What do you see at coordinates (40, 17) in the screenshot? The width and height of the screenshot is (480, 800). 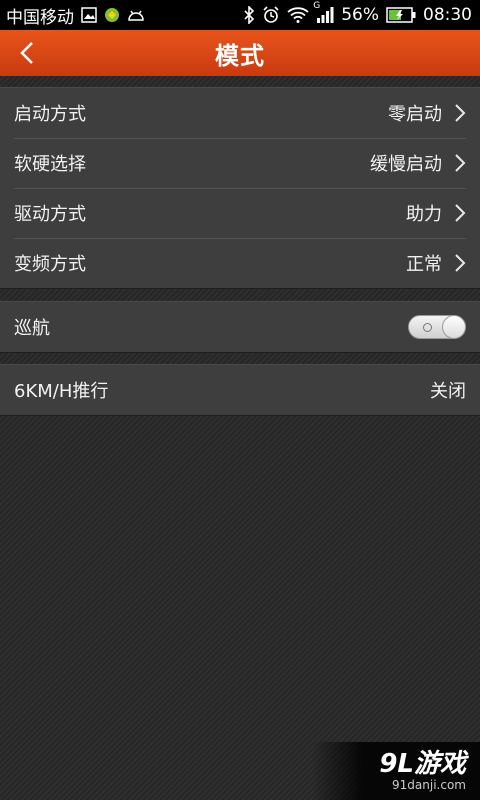 I see `carrier-label: 中国移动` at bounding box center [40, 17].